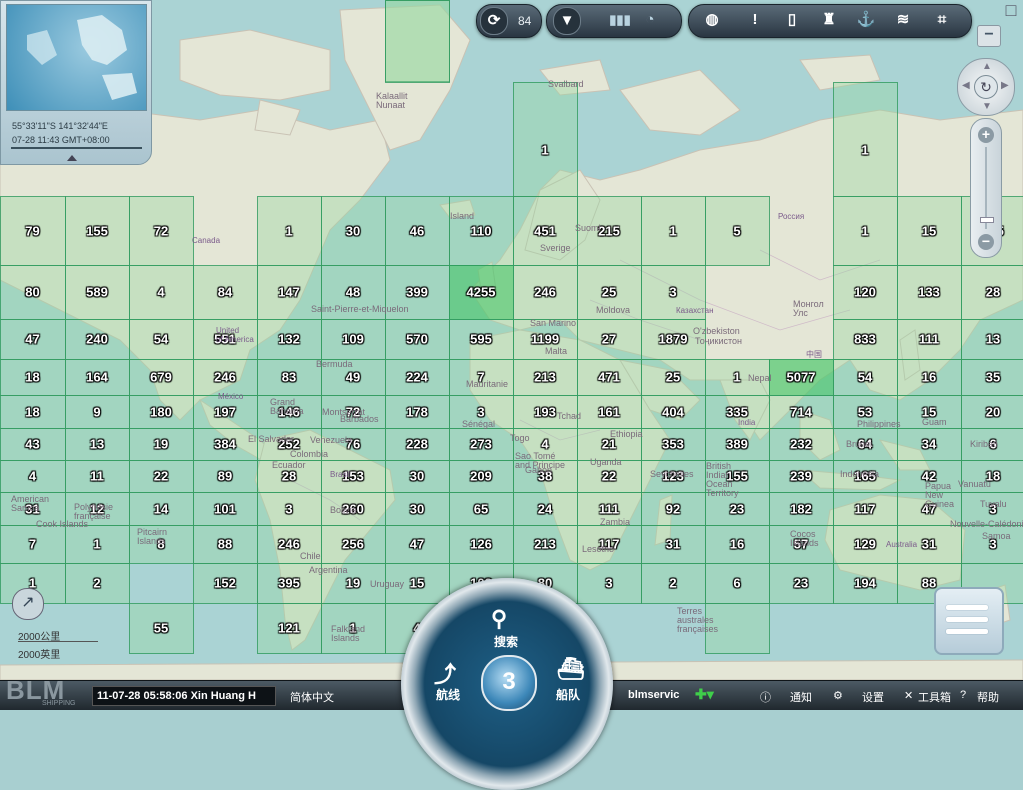 The image size is (1023, 790). I want to click on vessel-count: 7, so click(32, 544).